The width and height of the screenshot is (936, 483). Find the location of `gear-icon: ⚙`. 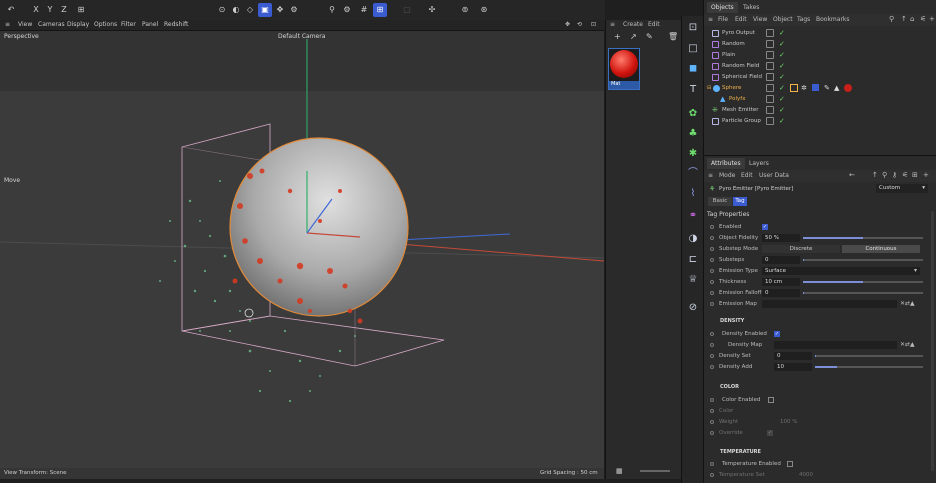

gear-icon: ⚙ is located at coordinates (294, 10).